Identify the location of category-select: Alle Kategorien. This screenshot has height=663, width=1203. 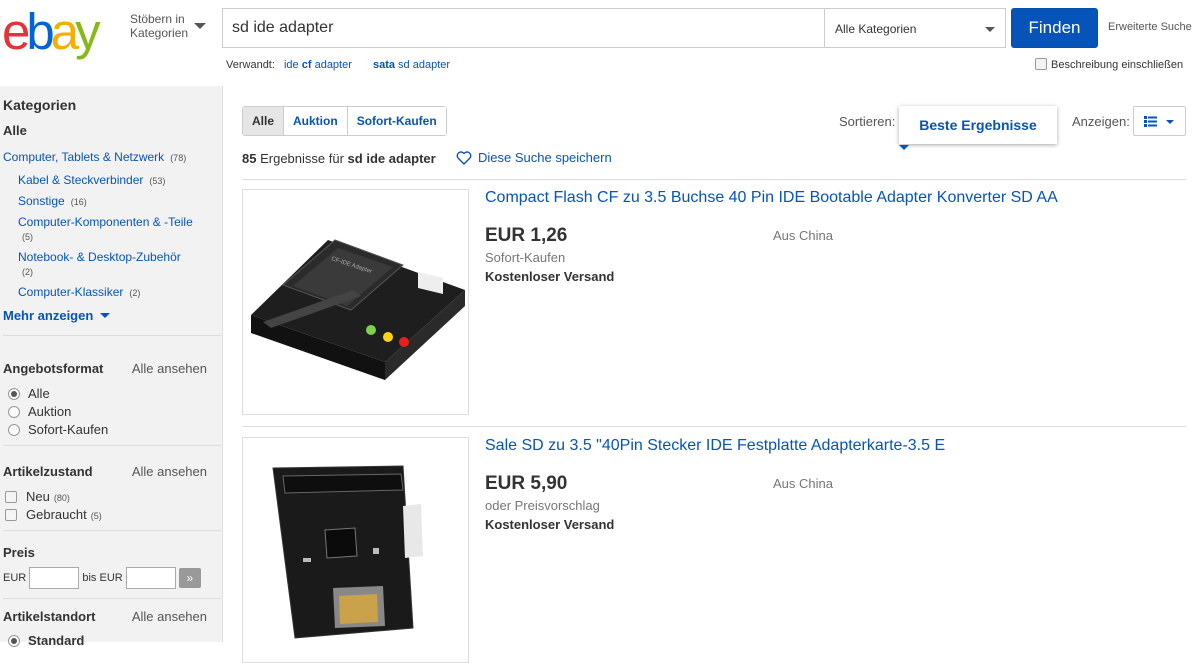
(915, 28).